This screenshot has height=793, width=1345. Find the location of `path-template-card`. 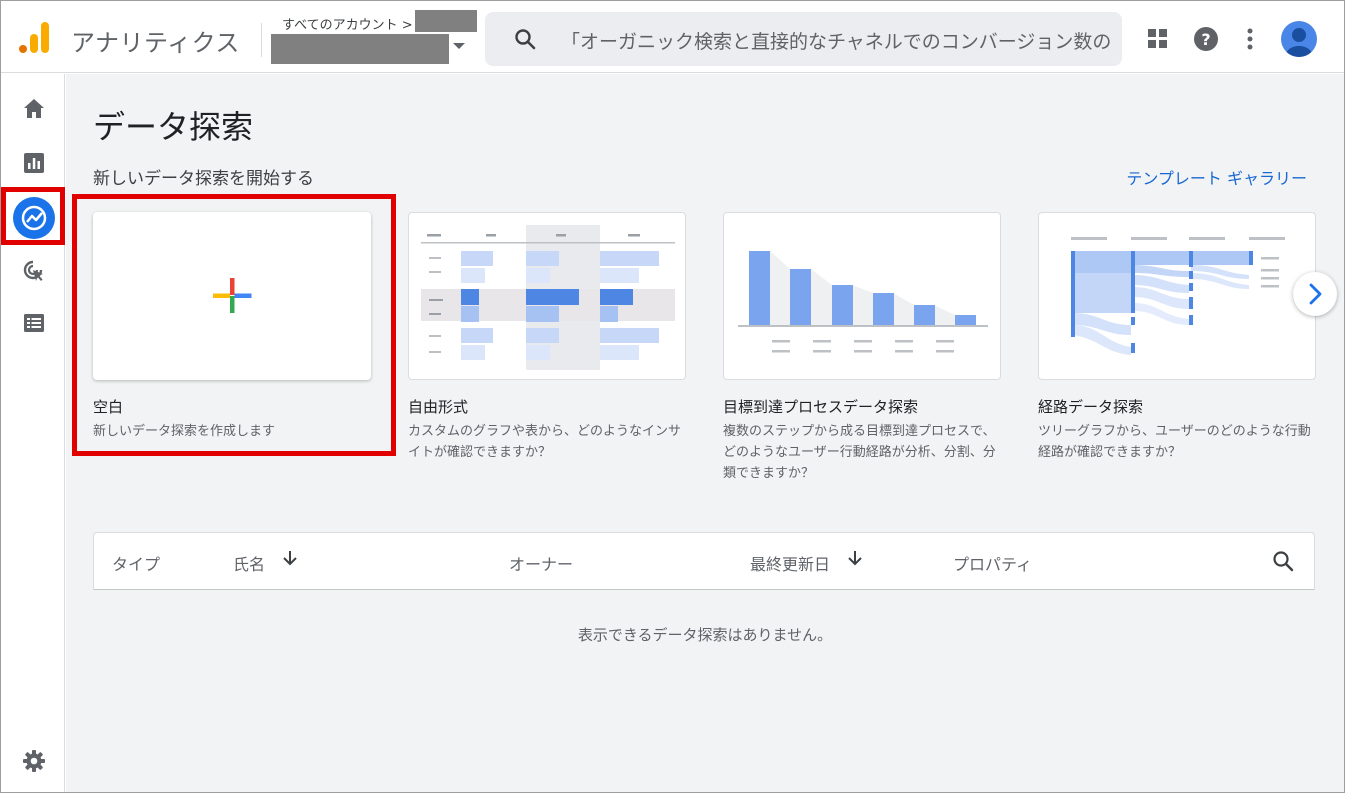

path-template-card is located at coordinates (1177, 296).